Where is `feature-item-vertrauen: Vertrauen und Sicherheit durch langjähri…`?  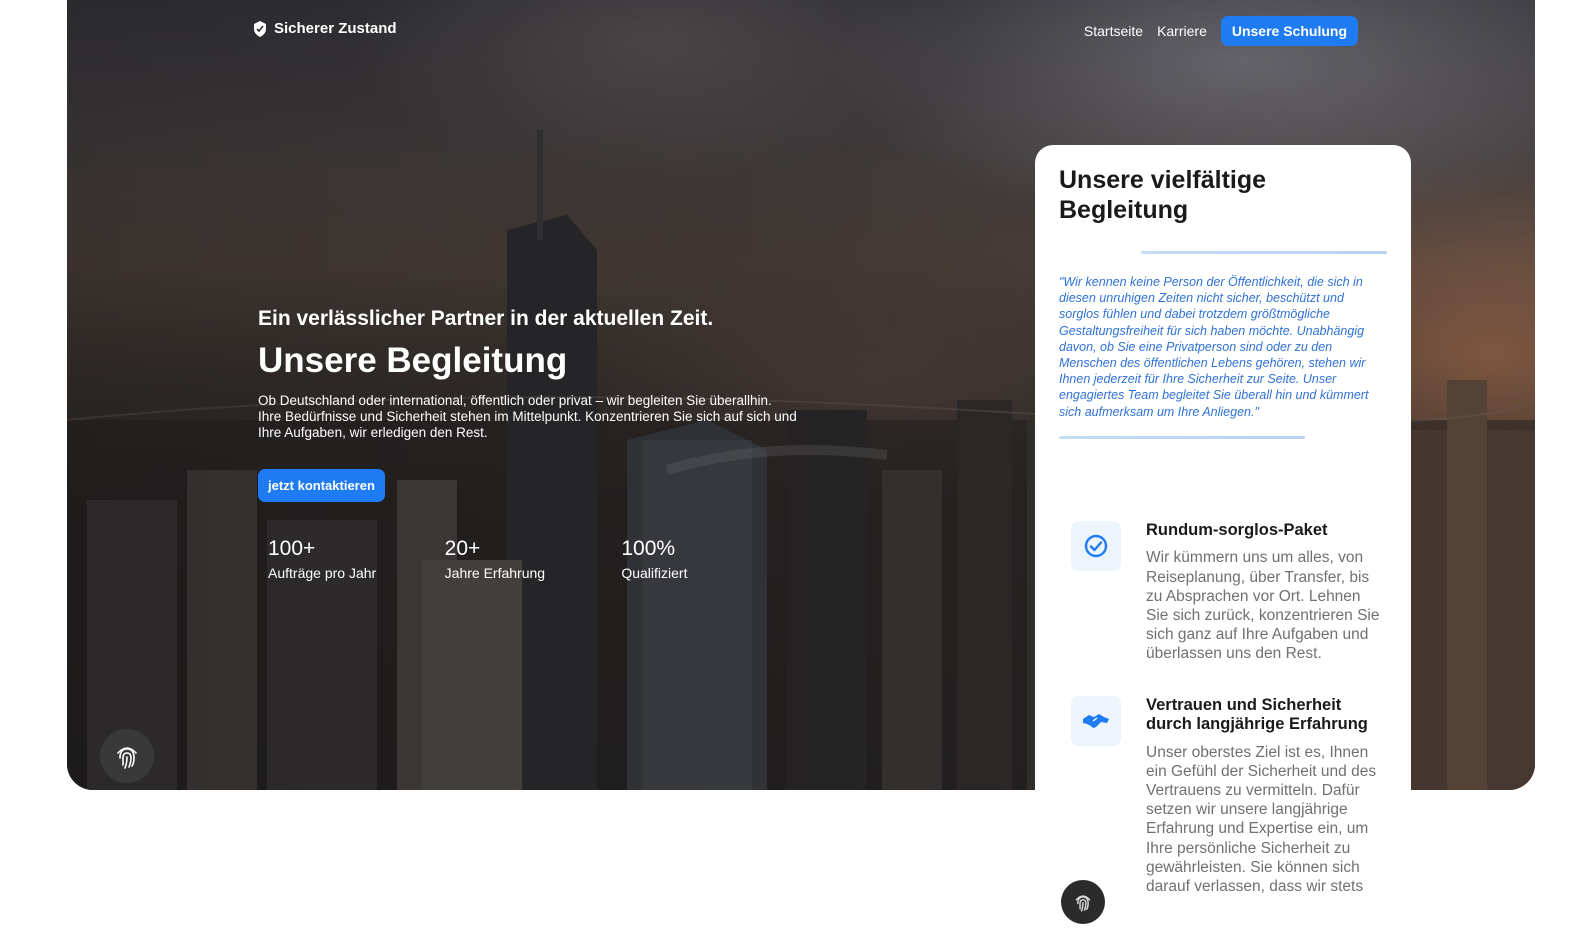
feature-item-vertrauen: Vertrauen und Sicherheit durch langjähri… is located at coordinates (1229, 796).